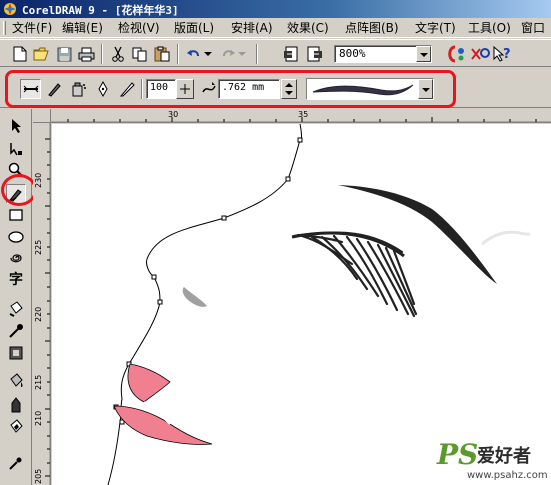  Describe the element at coordinates (42, 116) in the screenshot. I see `ruler-origin-corner` at that location.